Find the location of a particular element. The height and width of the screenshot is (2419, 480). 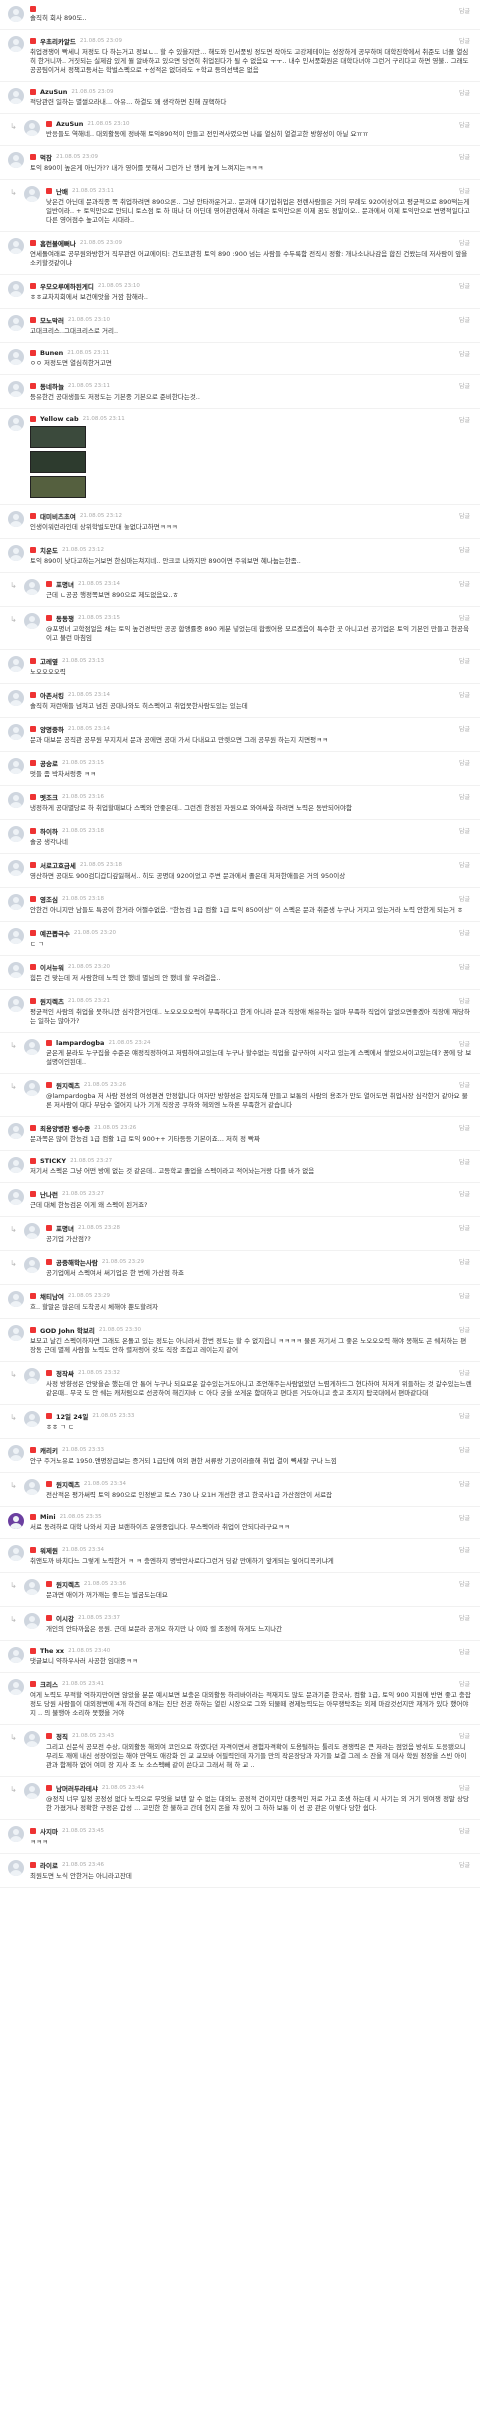

comment-author: 정직 is located at coordinates (62, 1736).